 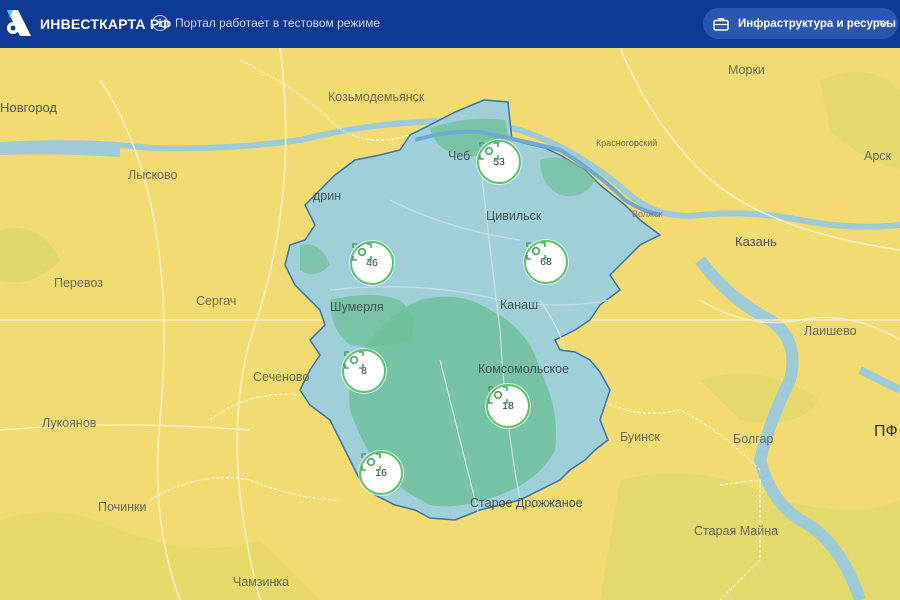 I want to click on label-arsk: Арск, so click(x=878, y=156).